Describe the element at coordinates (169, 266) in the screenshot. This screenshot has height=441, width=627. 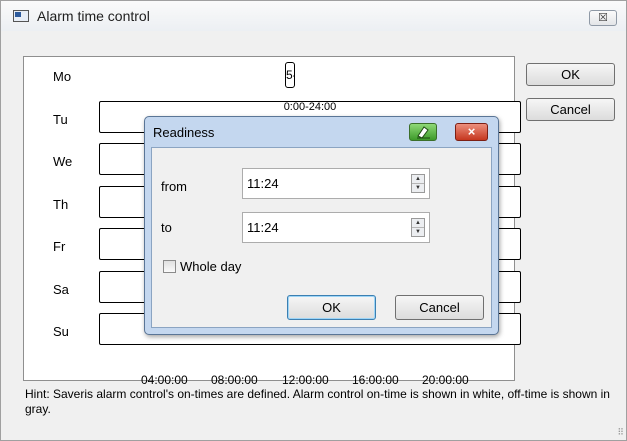
I see `whole-day-checkbox` at that location.